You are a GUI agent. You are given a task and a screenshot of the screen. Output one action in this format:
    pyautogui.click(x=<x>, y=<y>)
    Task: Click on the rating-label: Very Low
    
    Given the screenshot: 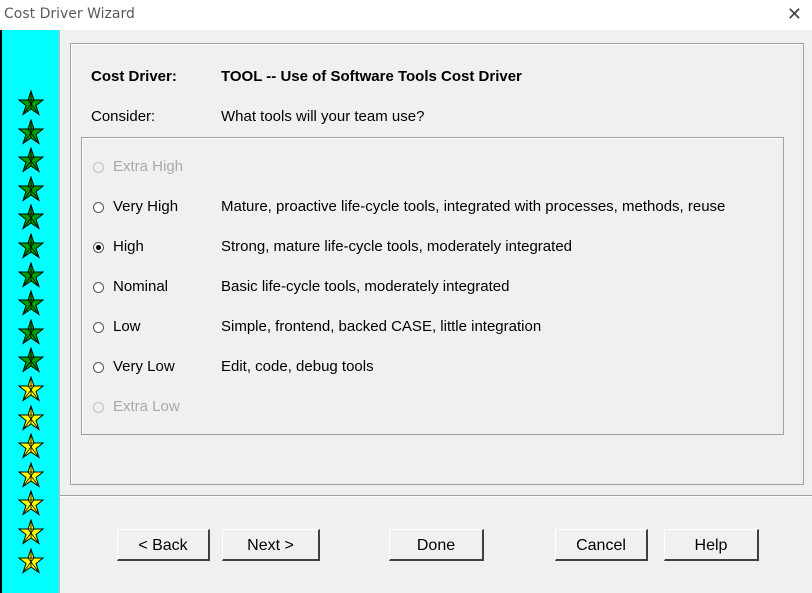 What is the action you would take?
    pyautogui.click(x=144, y=366)
    